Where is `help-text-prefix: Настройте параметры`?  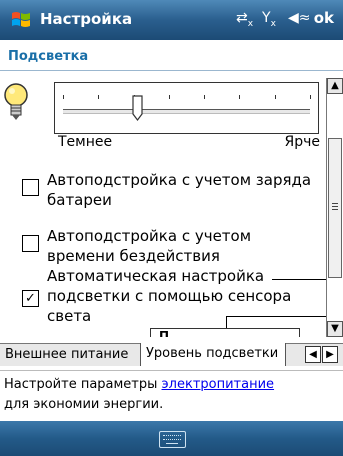
help-text-prefix: Настройте параметры is located at coordinates (83, 384).